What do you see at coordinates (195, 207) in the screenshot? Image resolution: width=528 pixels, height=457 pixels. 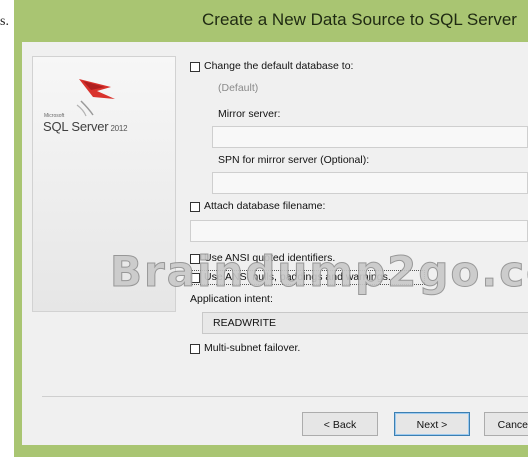 I see `attach-db-checkbox` at bounding box center [195, 207].